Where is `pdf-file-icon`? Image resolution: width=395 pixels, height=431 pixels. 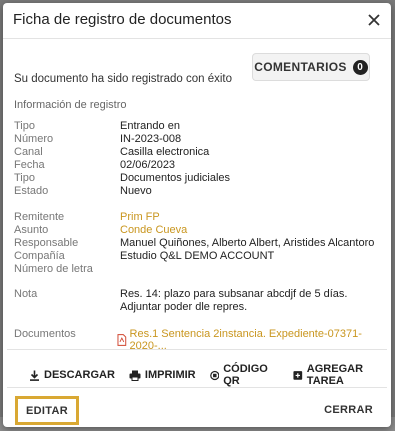 pdf-file-icon is located at coordinates (122, 340).